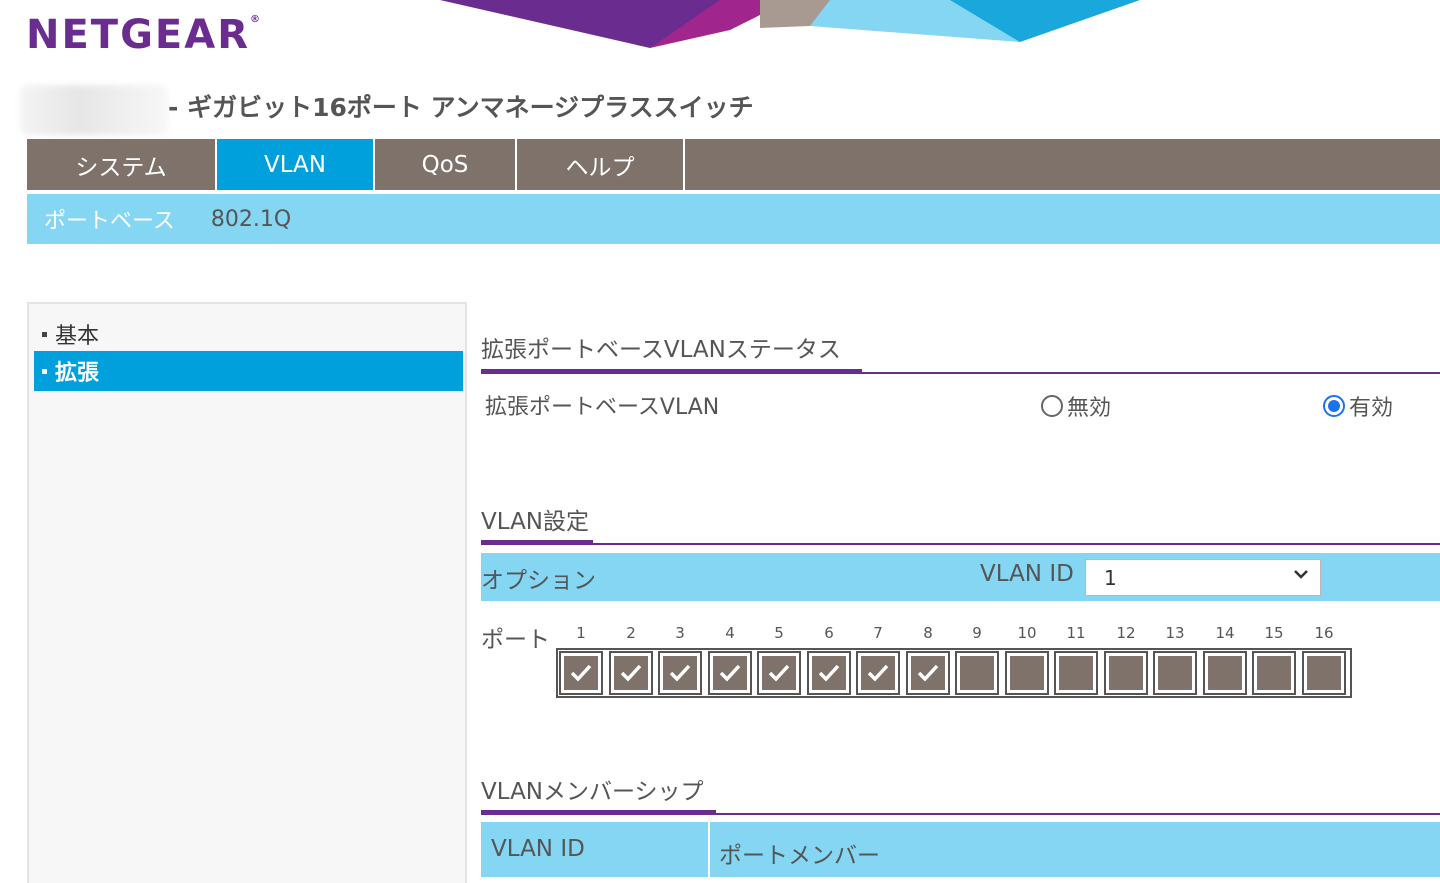 The width and height of the screenshot is (1440, 883). Describe the element at coordinates (878, 633) in the screenshot. I see `port-number-label: 7` at that location.